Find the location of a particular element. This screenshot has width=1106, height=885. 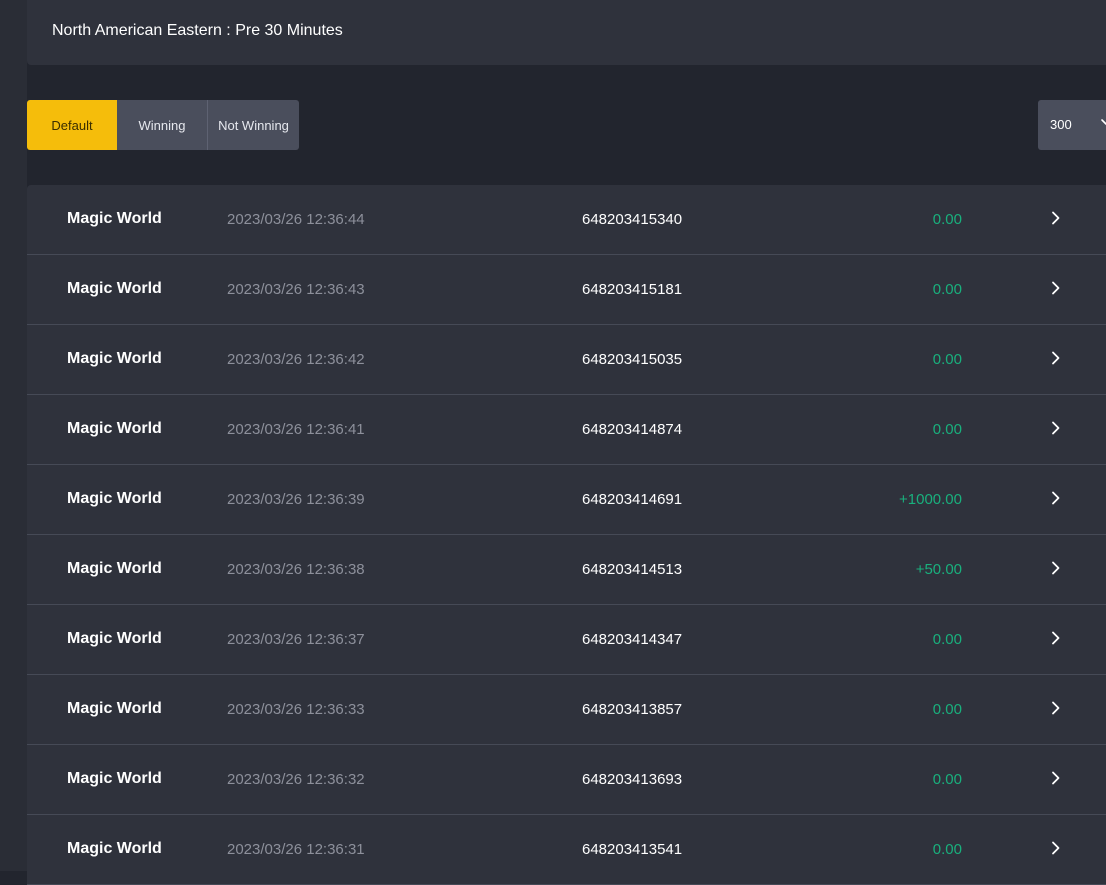

ticket-number: 648203414691 is located at coordinates (632, 499).